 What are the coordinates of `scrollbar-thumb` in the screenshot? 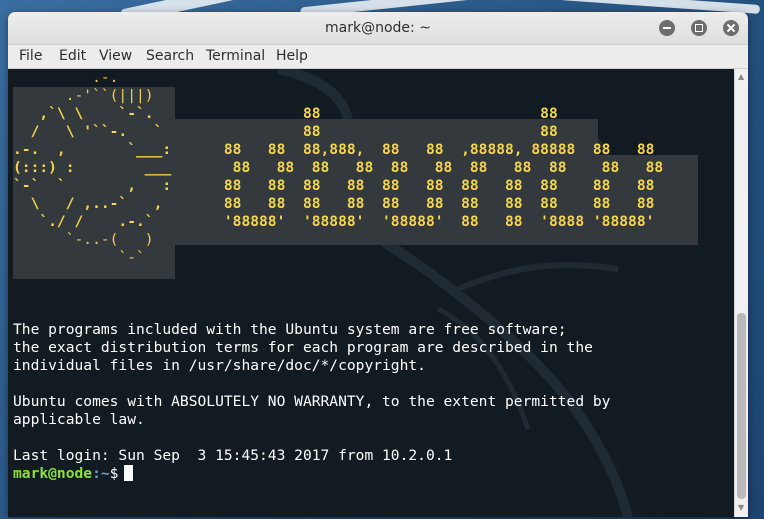 It's located at (741, 406).